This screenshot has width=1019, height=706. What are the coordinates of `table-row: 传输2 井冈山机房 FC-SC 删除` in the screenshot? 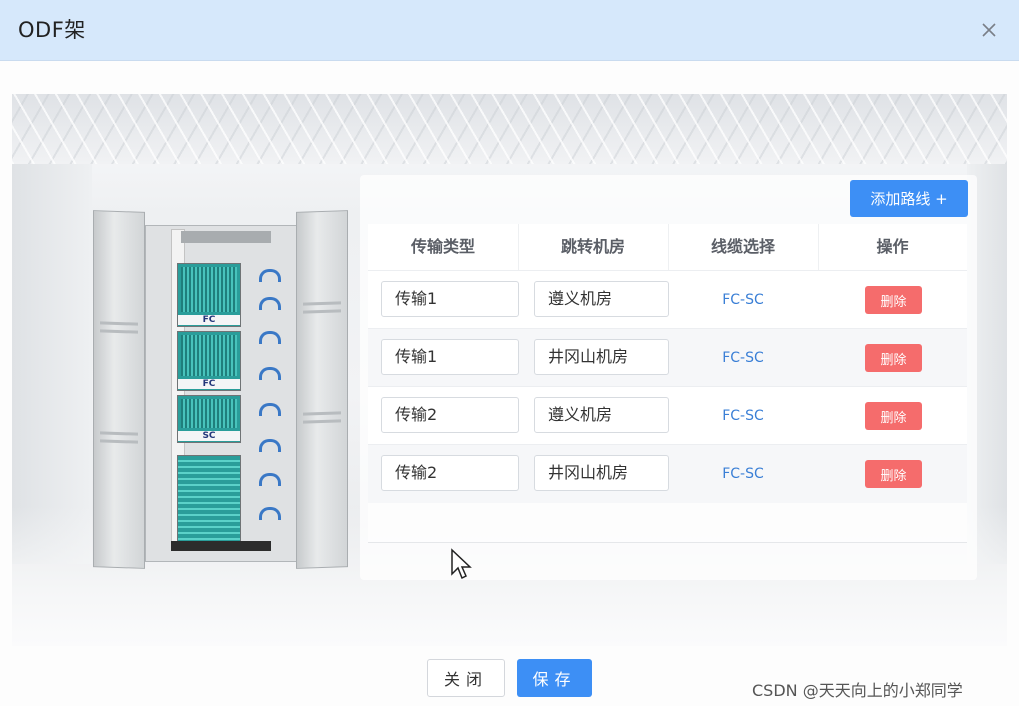 It's located at (667, 473).